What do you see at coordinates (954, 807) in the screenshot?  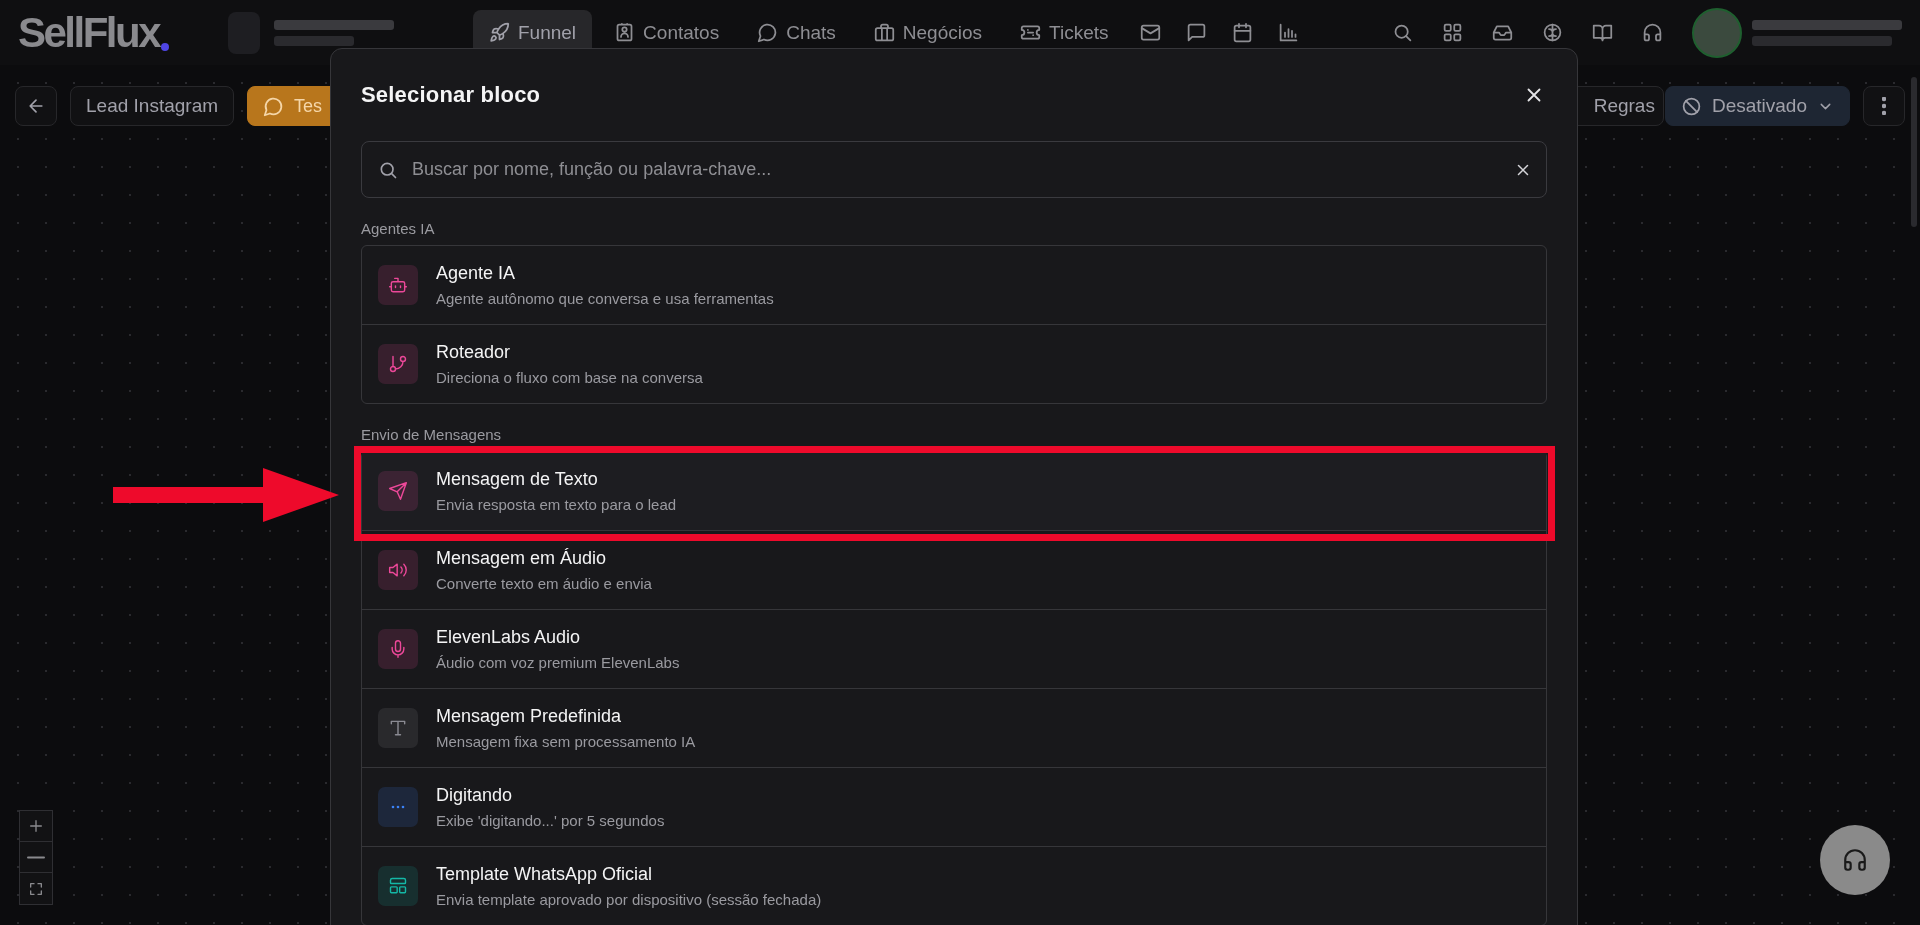 I see `block-option: Digitando Exibe 'digitando...' por 5 segundos` at bounding box center [954, 807].